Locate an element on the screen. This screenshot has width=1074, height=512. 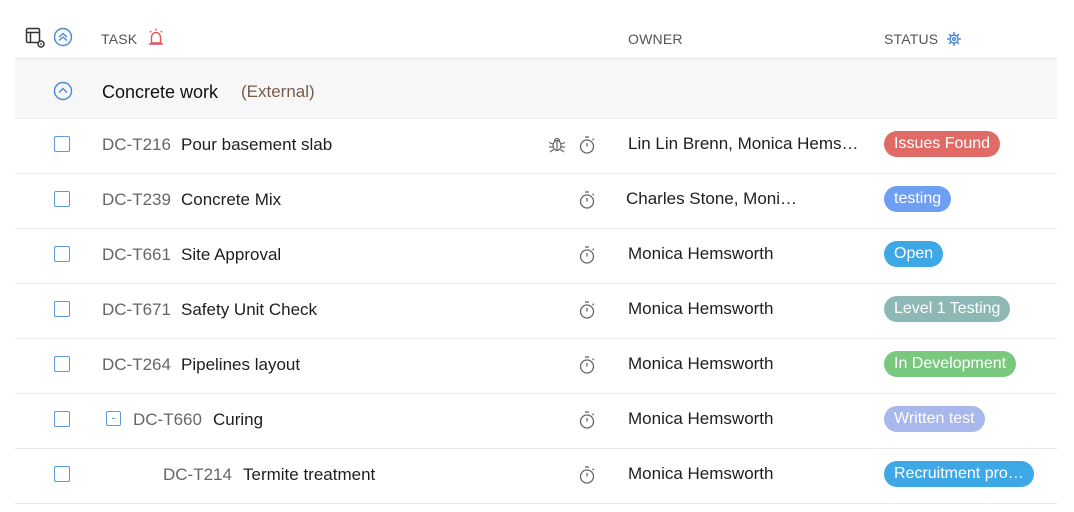
task-name: Safety Unit Check is located at coordinates (249, 310).